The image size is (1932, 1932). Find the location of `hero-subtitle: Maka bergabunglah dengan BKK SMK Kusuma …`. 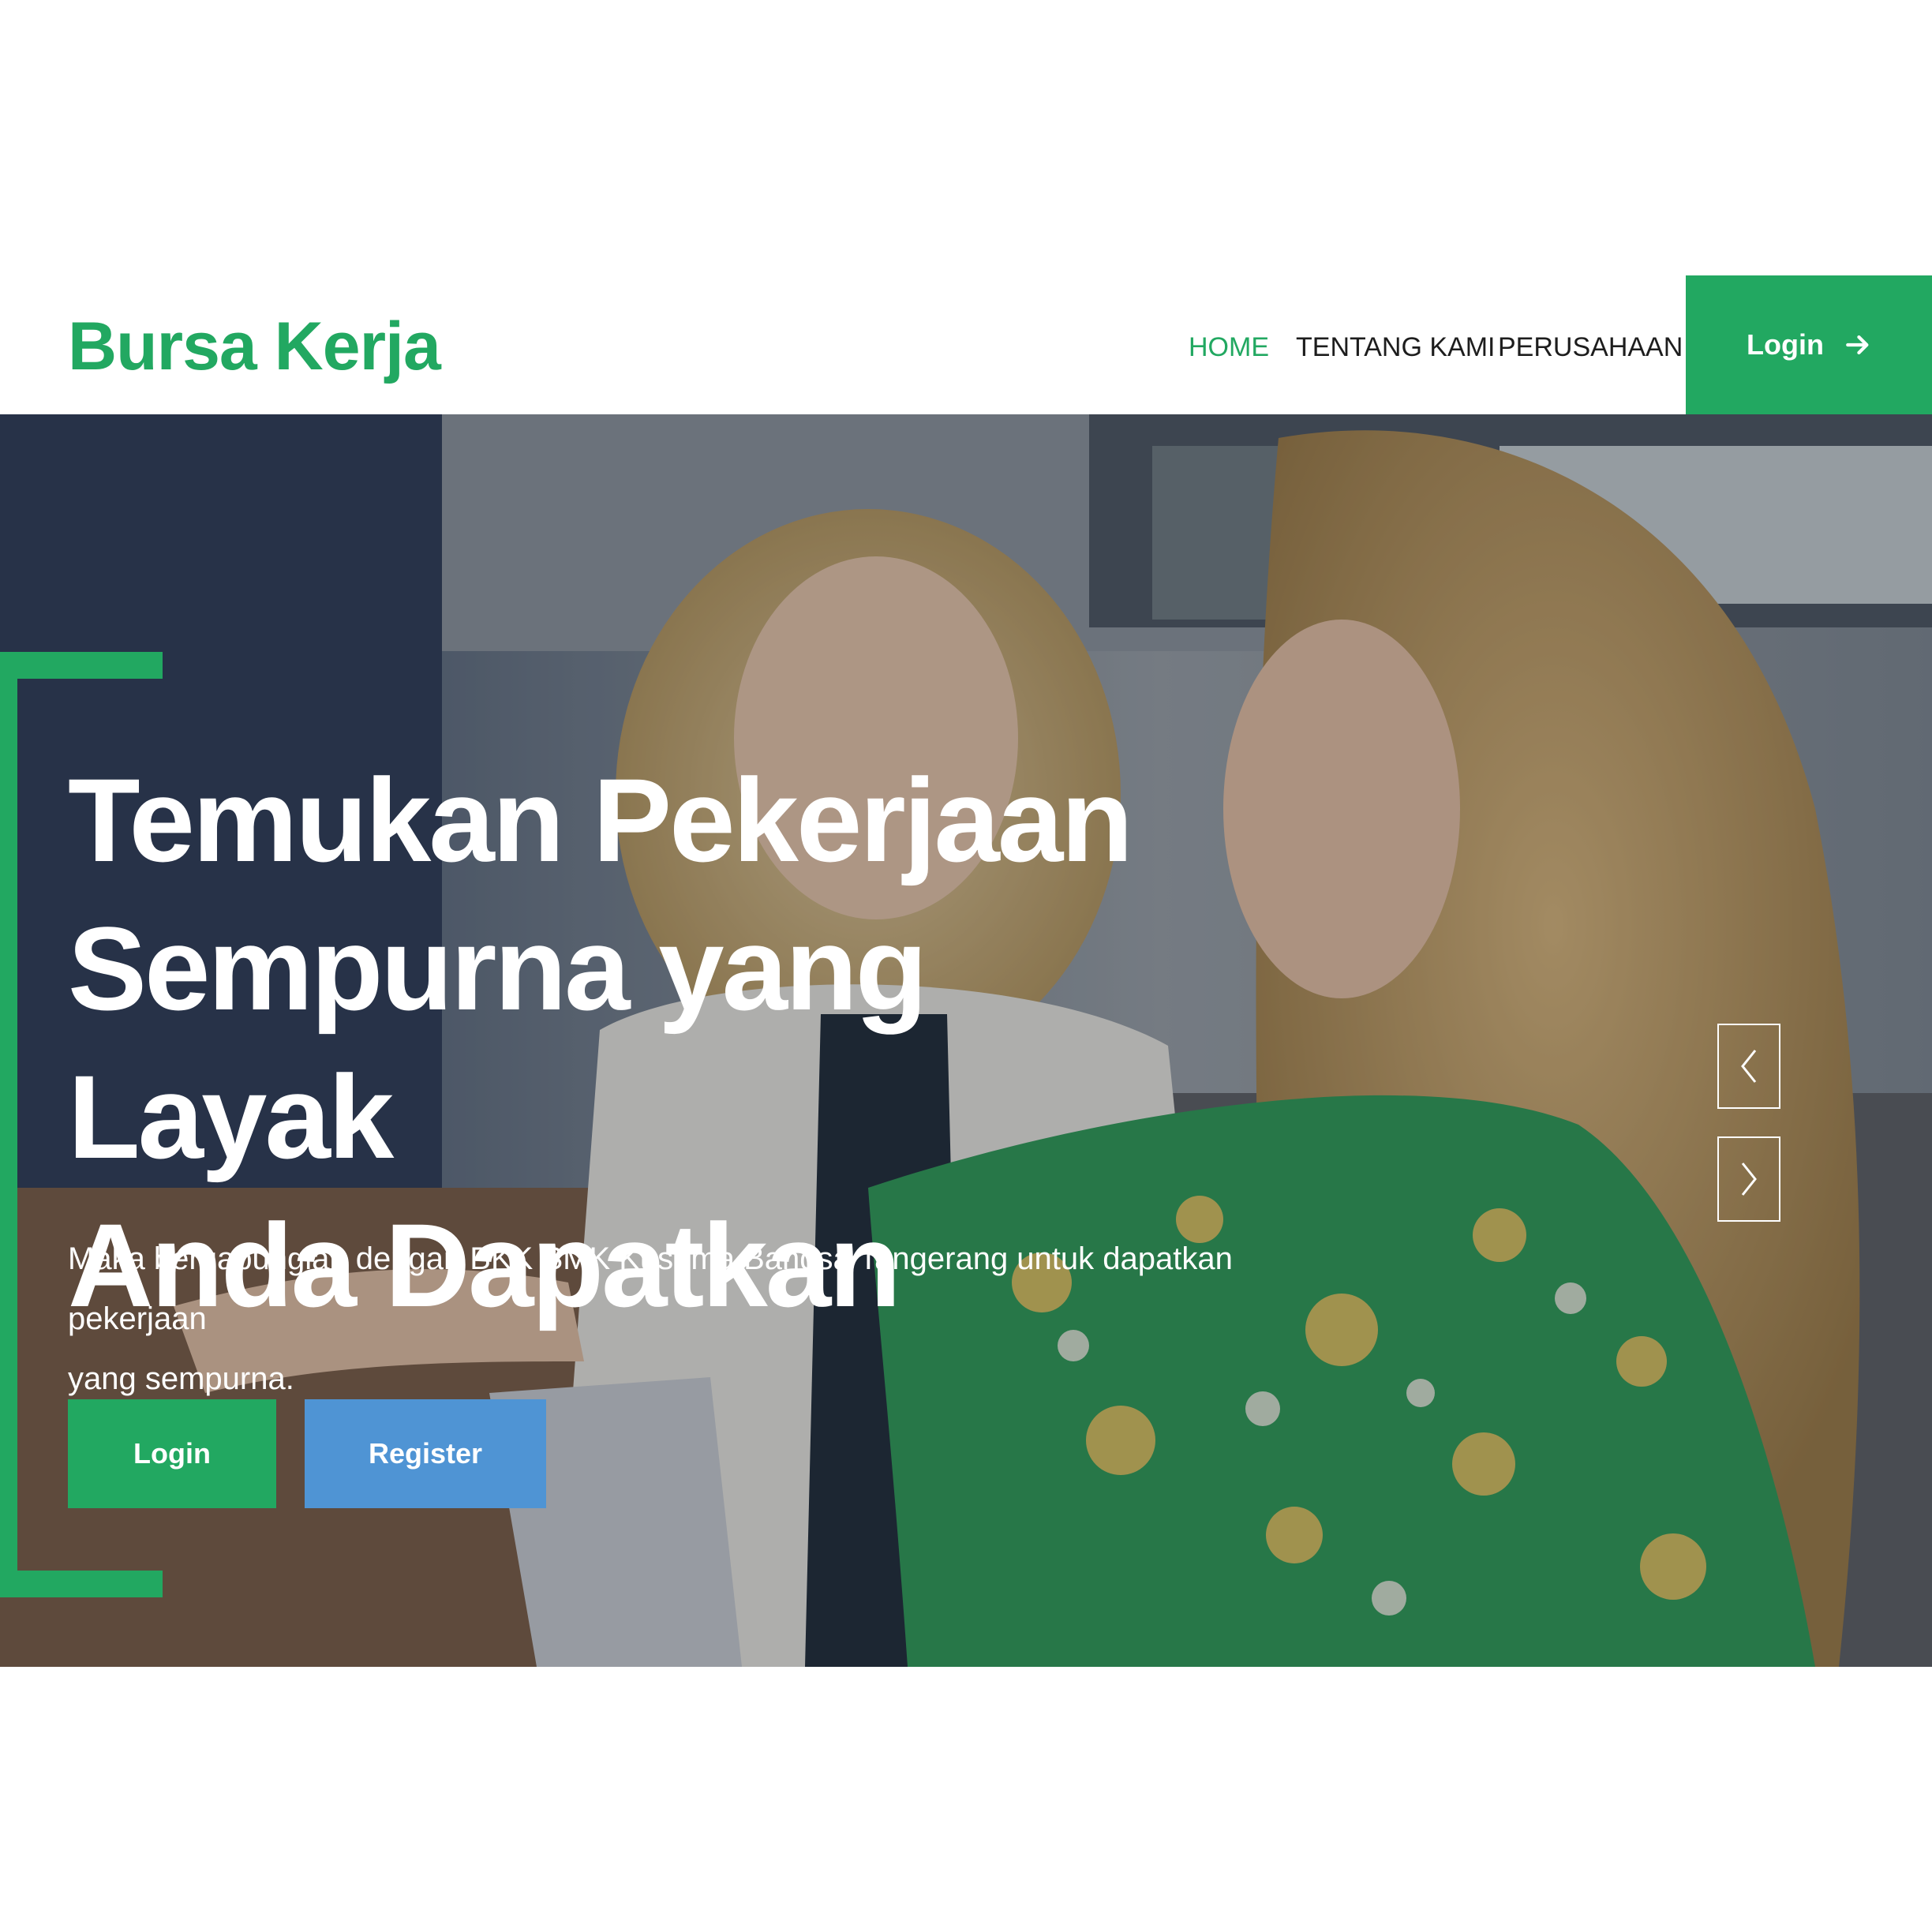

hero-subtitle: Maka bergabunglah dengan BKK SMK Kusuma … is located at coordinates (683, 1319).